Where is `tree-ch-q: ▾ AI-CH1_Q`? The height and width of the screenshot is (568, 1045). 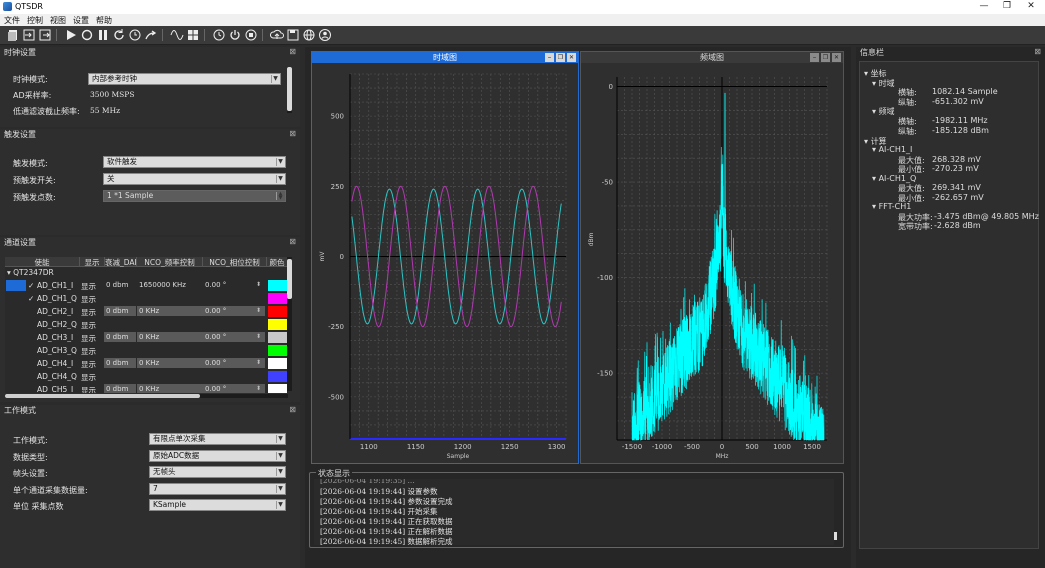
tree-ch-q: ▾ AI-CH1_Q is located at coordinates (894, 178).